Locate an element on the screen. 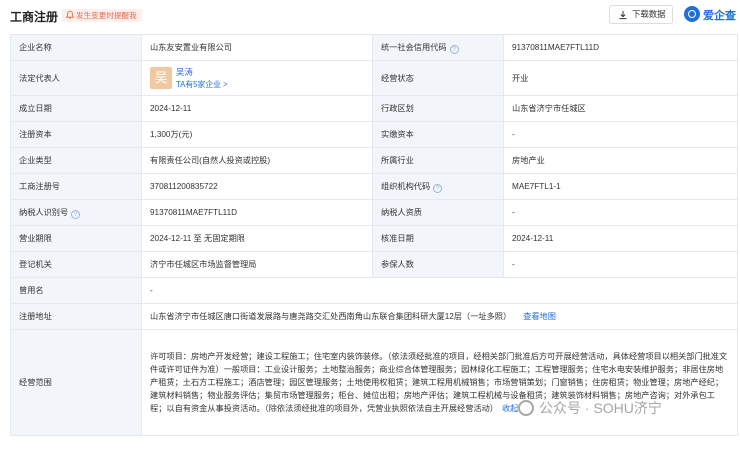 Image resolution: width=740 pixels, height=458 pixels. change-reminder-button: 发生变更时提醒我 is located at coordinates (102, 15).